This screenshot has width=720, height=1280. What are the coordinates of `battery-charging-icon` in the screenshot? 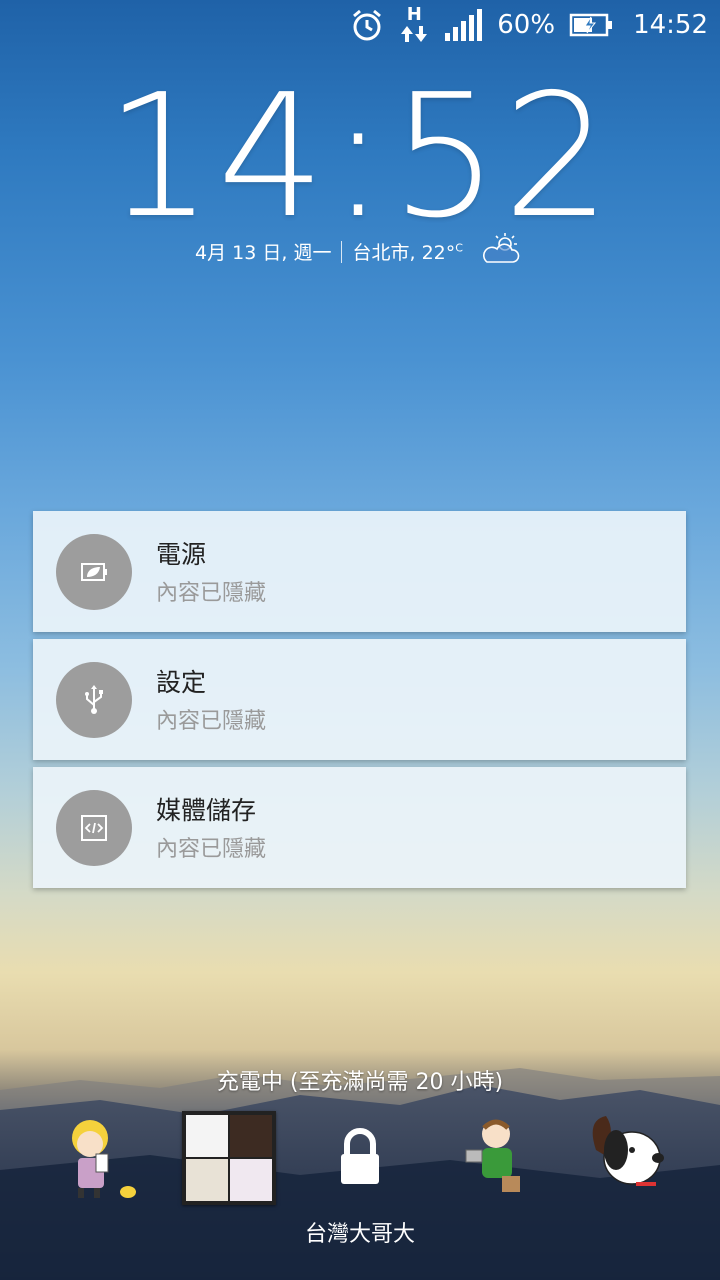 It's located at (591, 25).